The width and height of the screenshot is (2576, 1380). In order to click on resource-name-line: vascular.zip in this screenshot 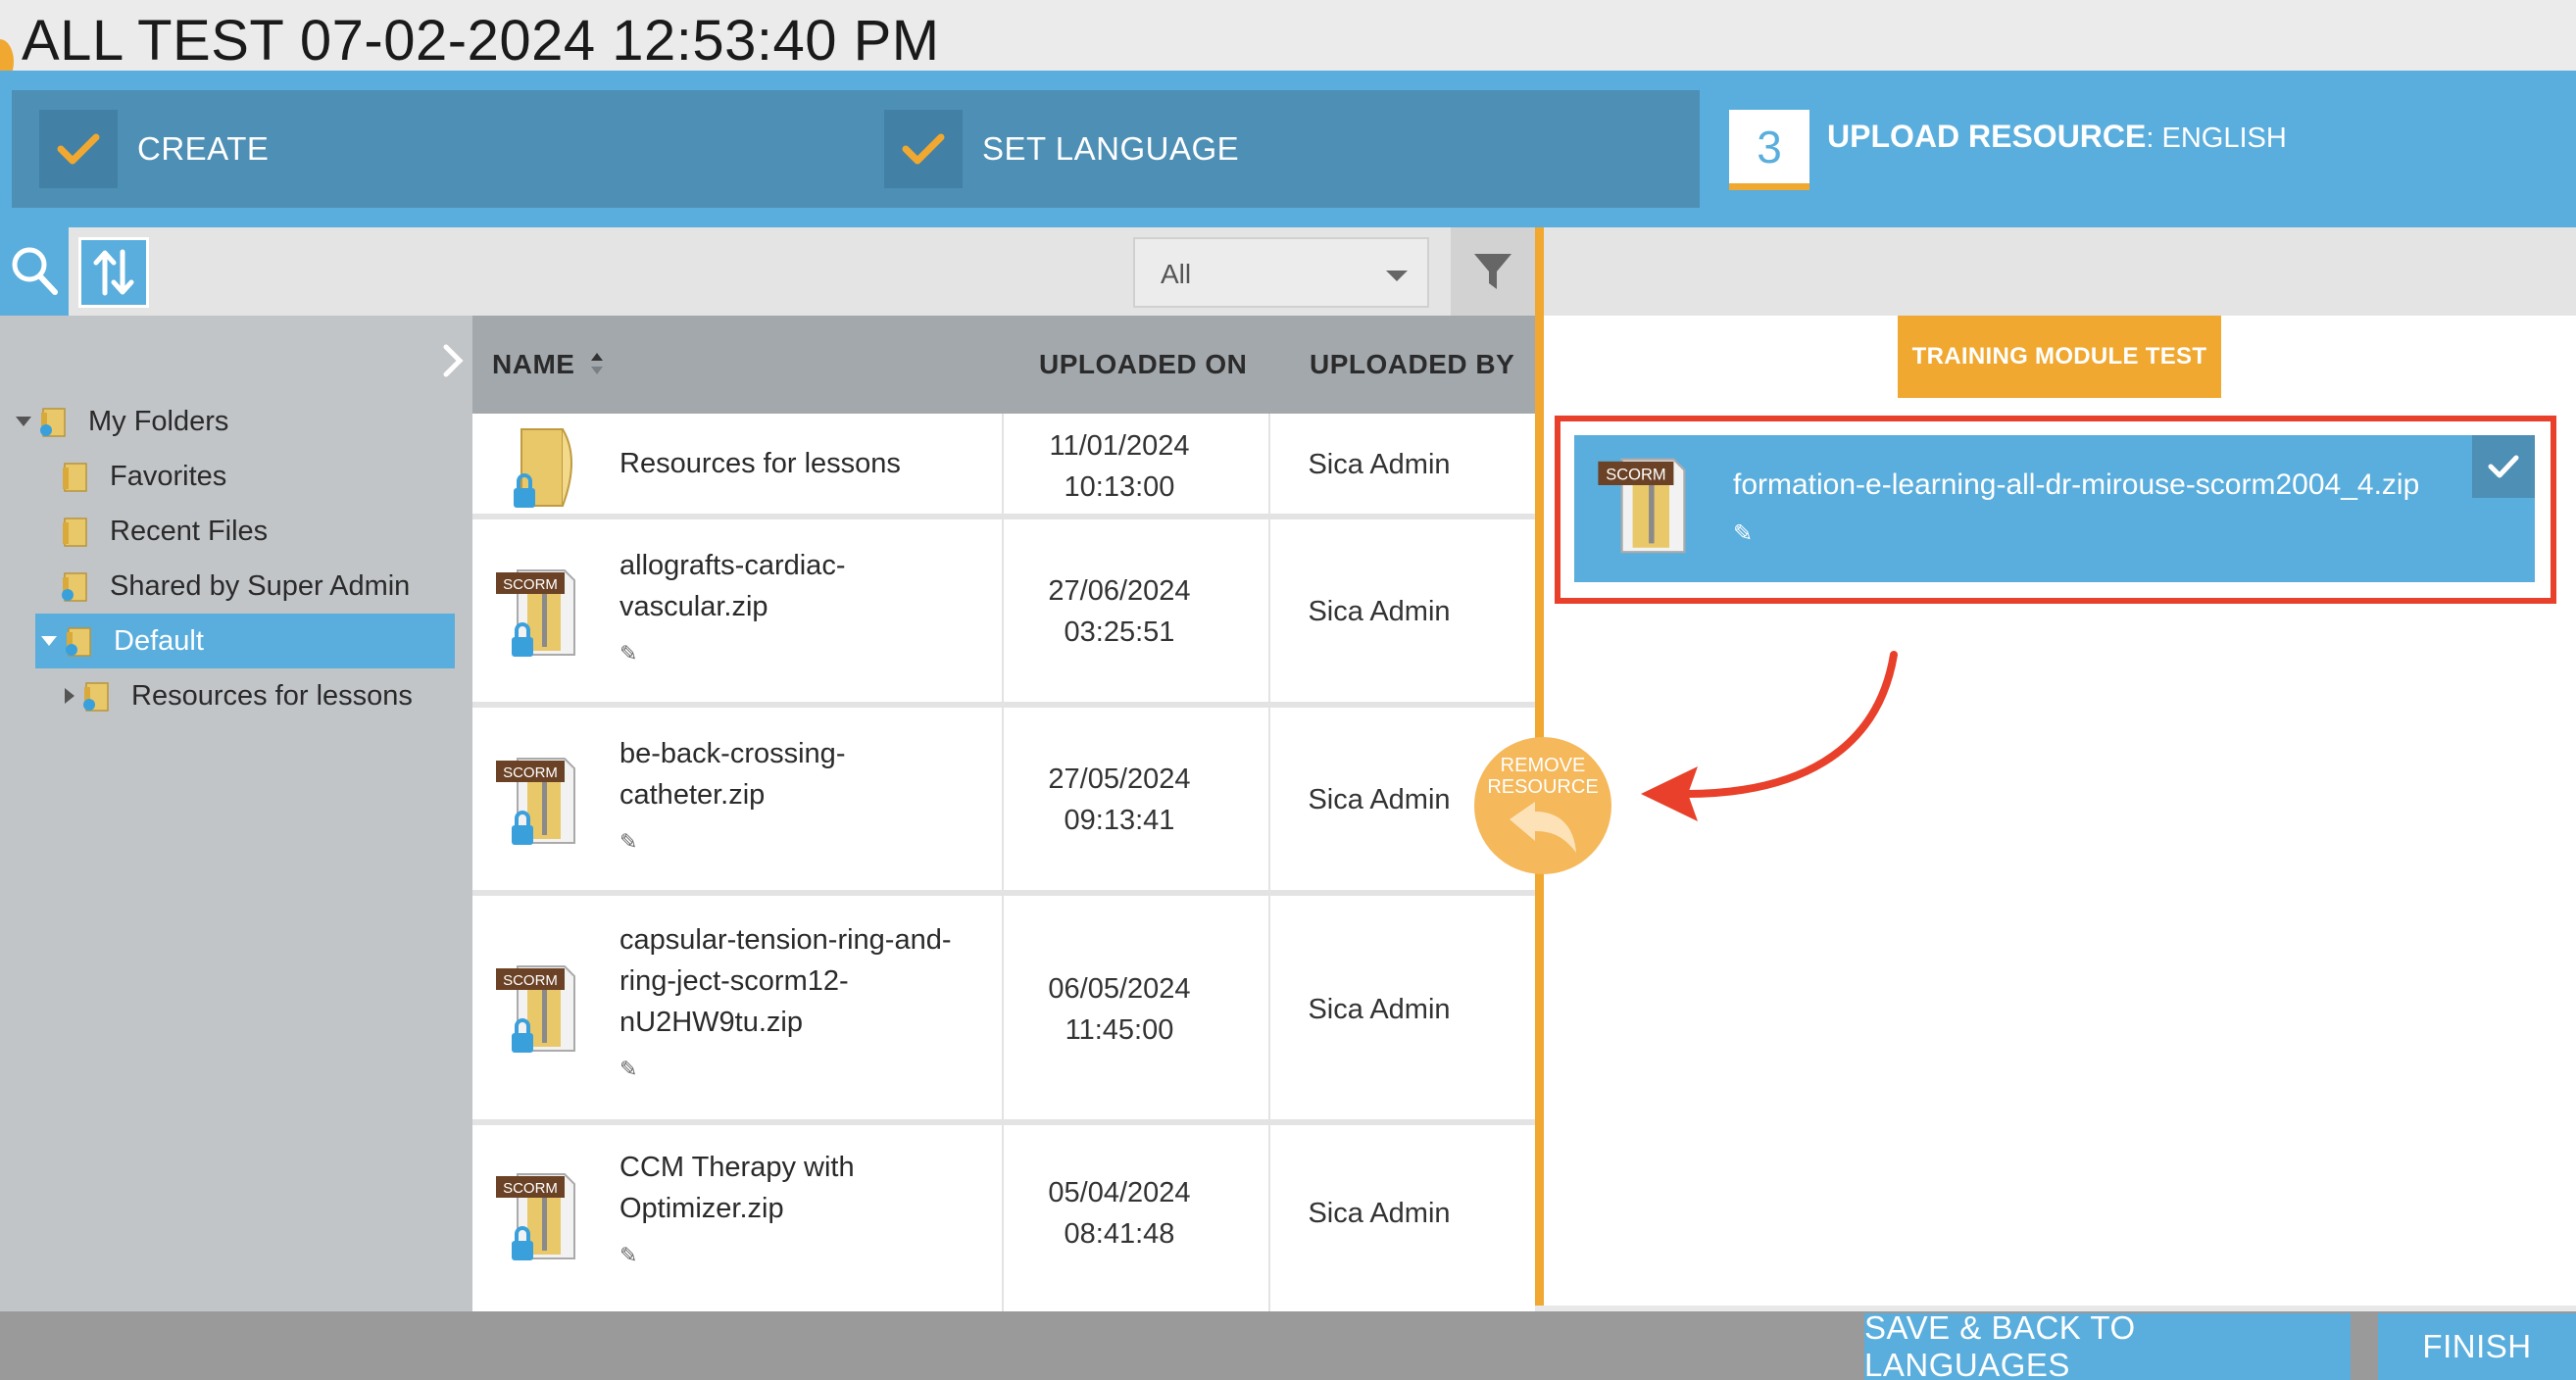, I will do `click(693, 606)`.